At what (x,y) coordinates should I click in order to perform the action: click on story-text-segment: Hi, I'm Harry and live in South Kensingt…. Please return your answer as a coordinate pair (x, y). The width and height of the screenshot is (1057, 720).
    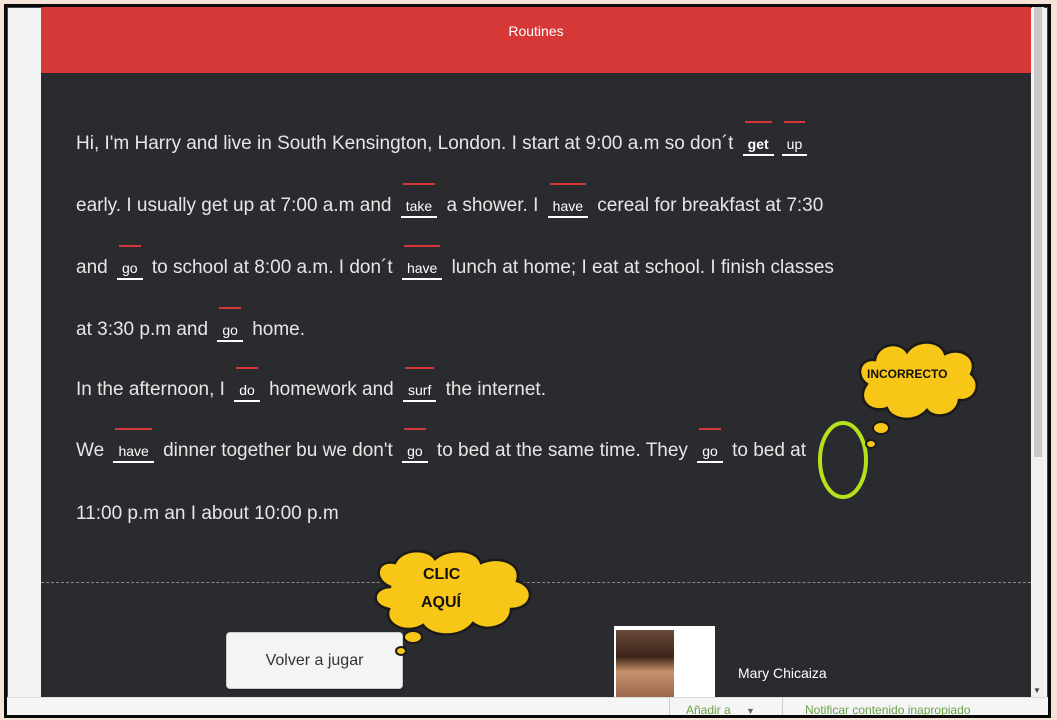
    Looking at the image, I should click on (405, 143).